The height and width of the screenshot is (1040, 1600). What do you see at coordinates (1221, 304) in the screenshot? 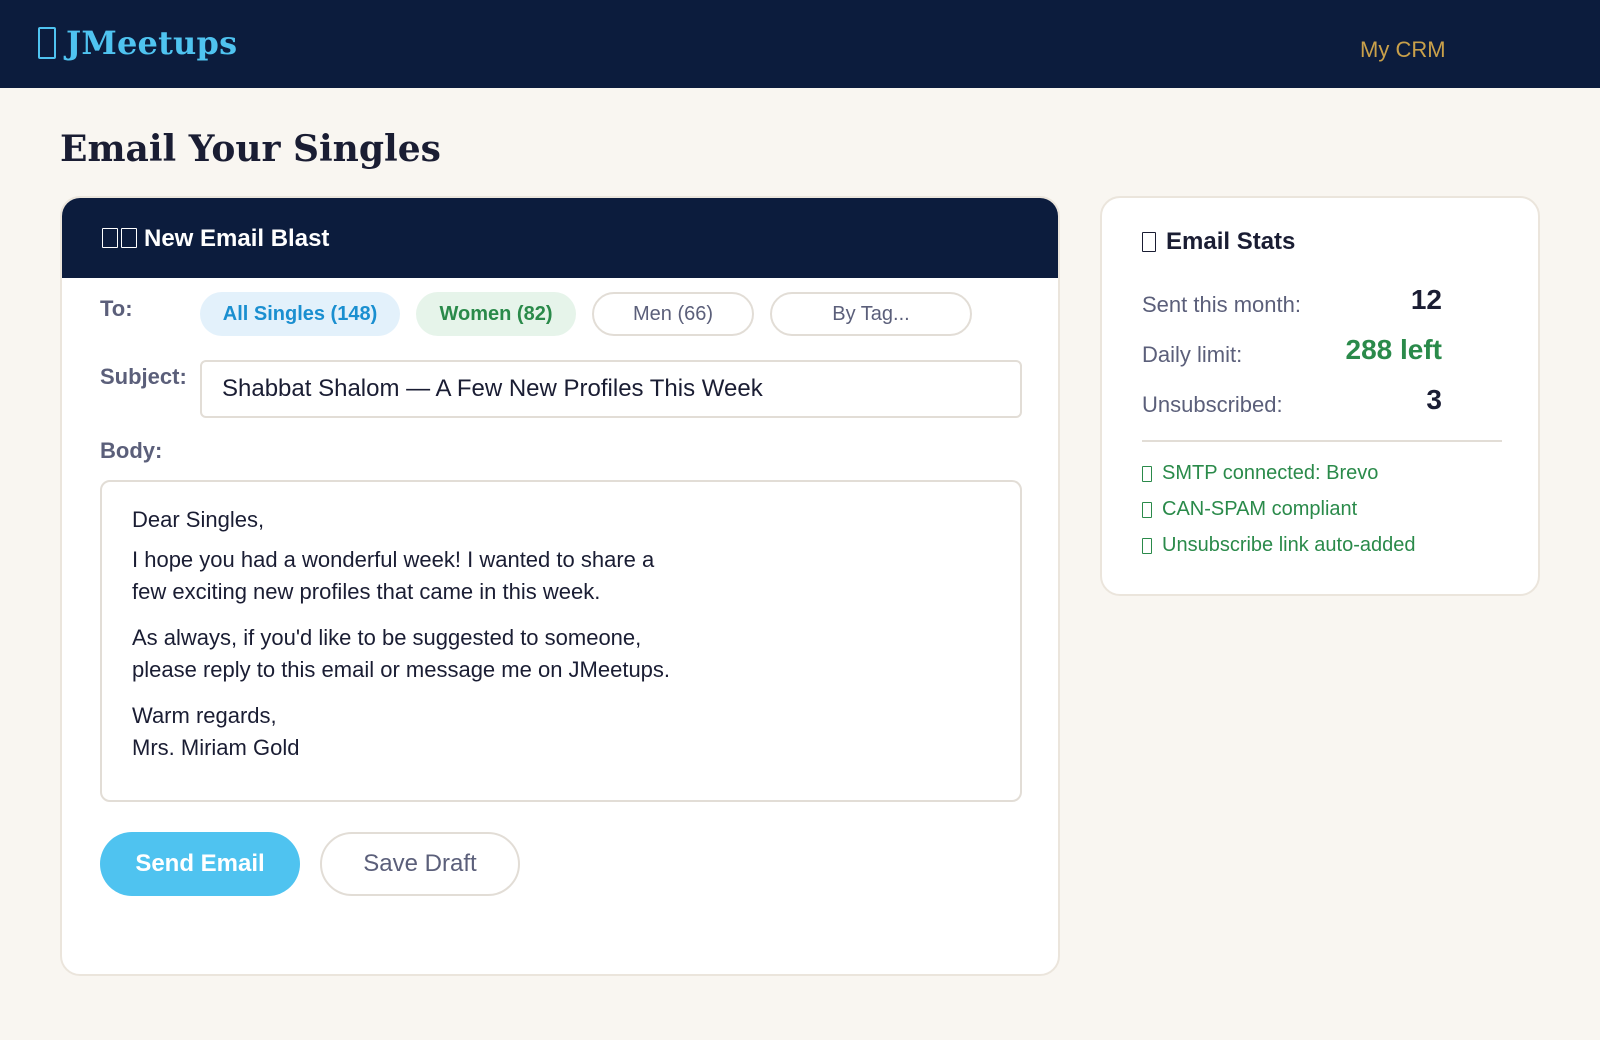
I see `stat-label: Sent this month:` at bounding box center [1221, 304].